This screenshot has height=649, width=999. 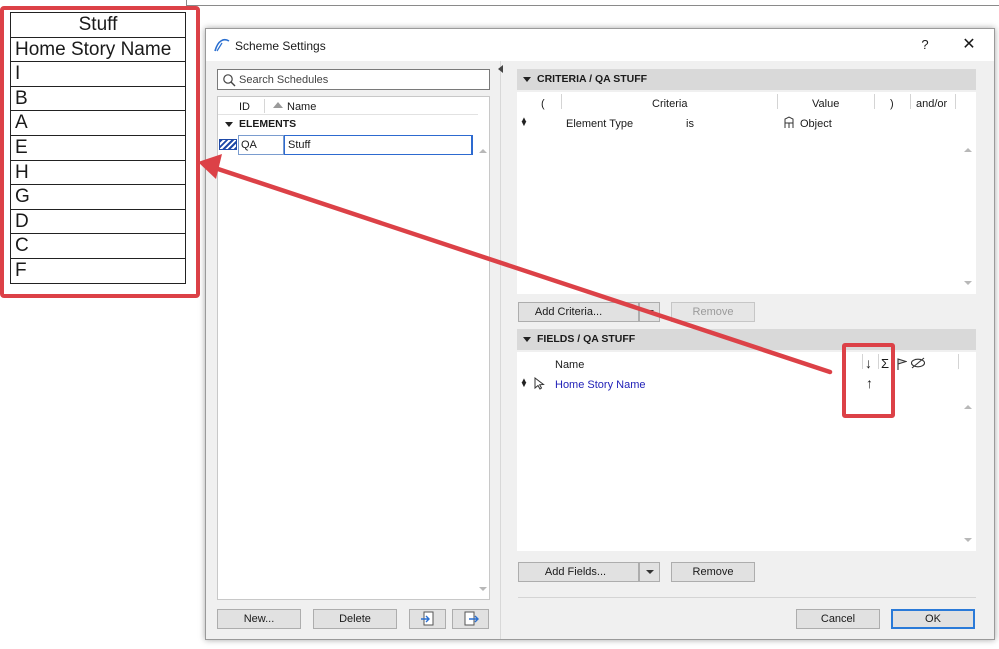 What do you see at coordinates (932, 104) in the screenshot?
I see `column-and-or: and/or` at bounding box center [932, 104].